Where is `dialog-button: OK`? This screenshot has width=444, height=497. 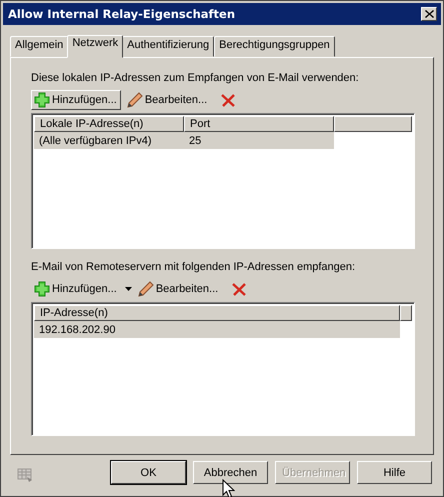 dialog-button: OK is located at coordinates (148, 472).